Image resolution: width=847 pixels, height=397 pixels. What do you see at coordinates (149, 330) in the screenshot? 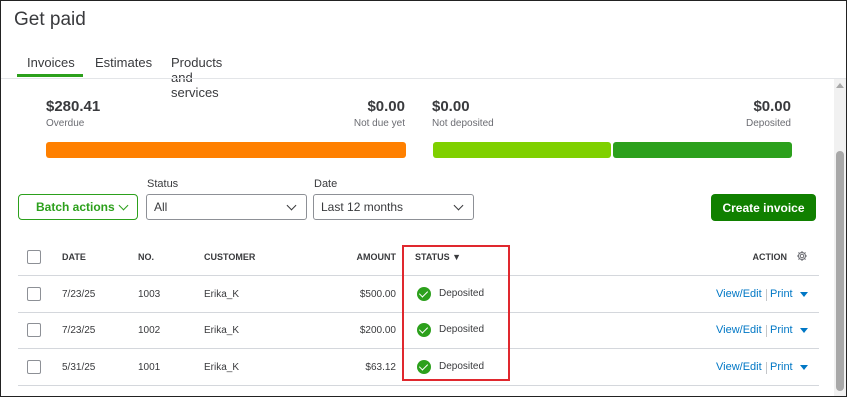
I see `row-no: 1002` at bounding box center [149, 330].